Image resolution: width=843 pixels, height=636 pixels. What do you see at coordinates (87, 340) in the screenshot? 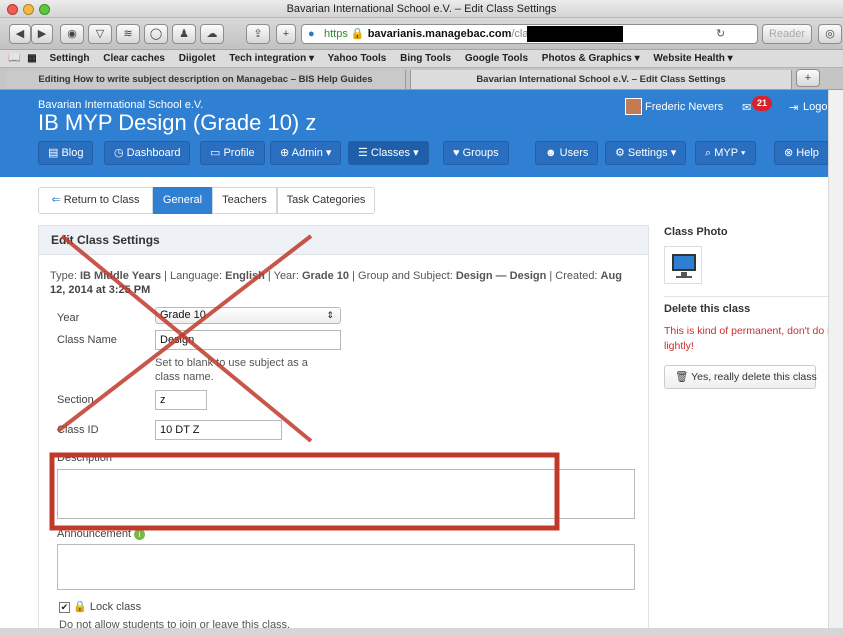
I see `class-name-label: Class Name` at bounding box center [87, 340].